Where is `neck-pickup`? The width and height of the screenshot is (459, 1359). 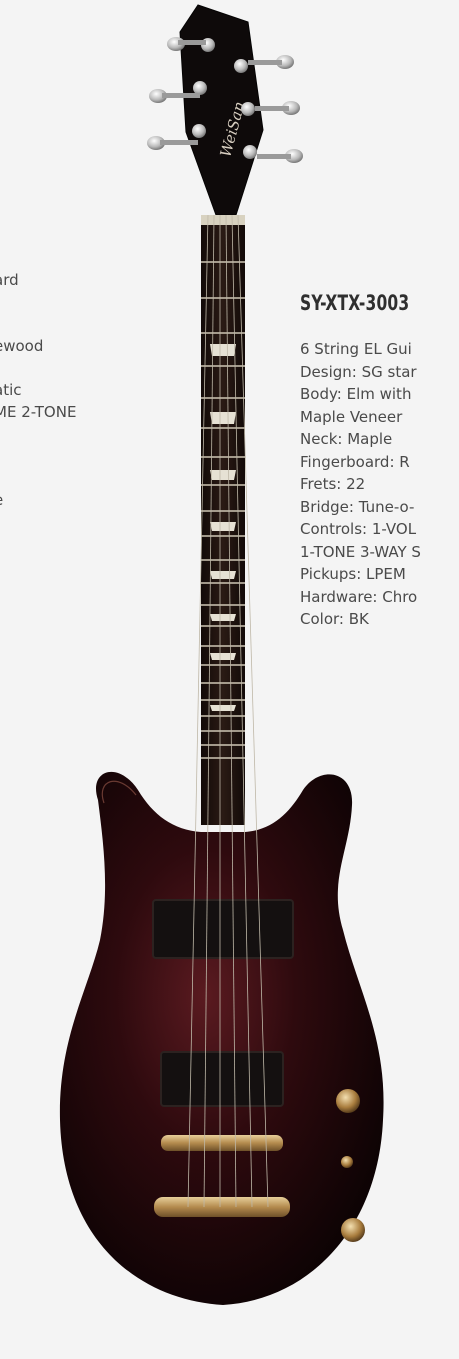
neck-pickup is located at coordinates (223, 929).